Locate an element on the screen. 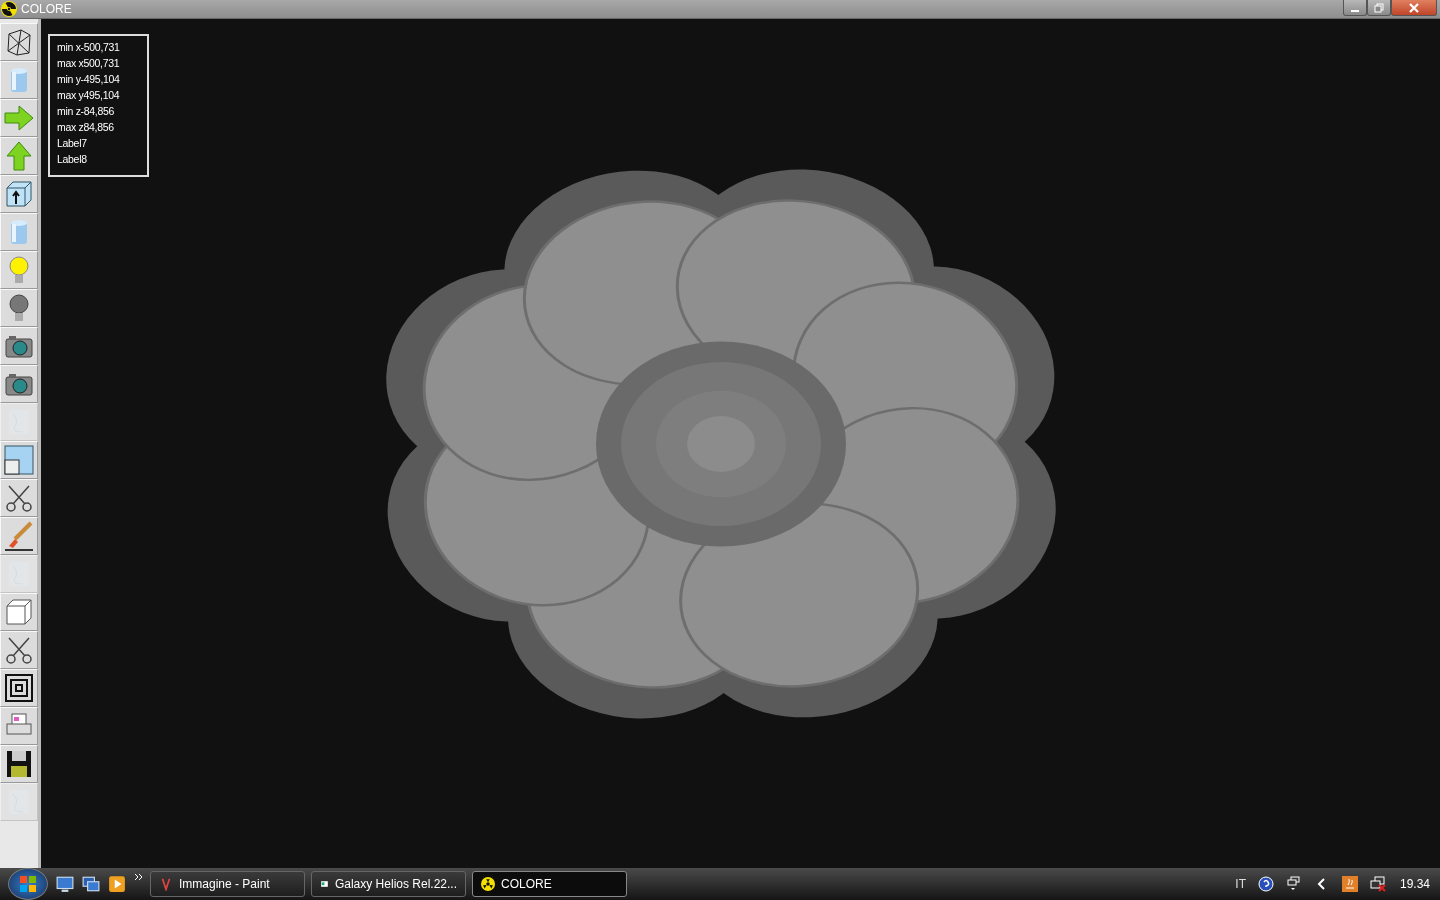 The image size is (1440, 900). taskbar-button: Immagine - Paint is located at coordinates (227, 884).